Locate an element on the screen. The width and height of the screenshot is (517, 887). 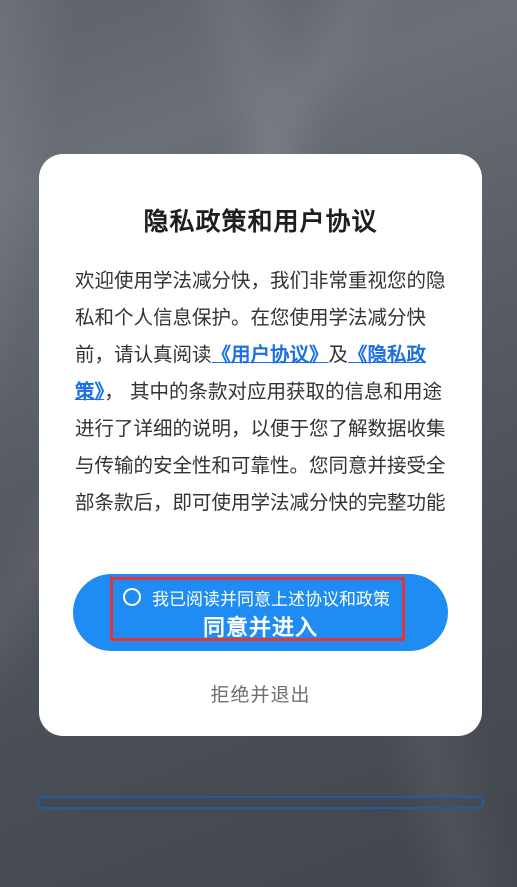
loading-progress-bar is located at coordinates (260, 802).